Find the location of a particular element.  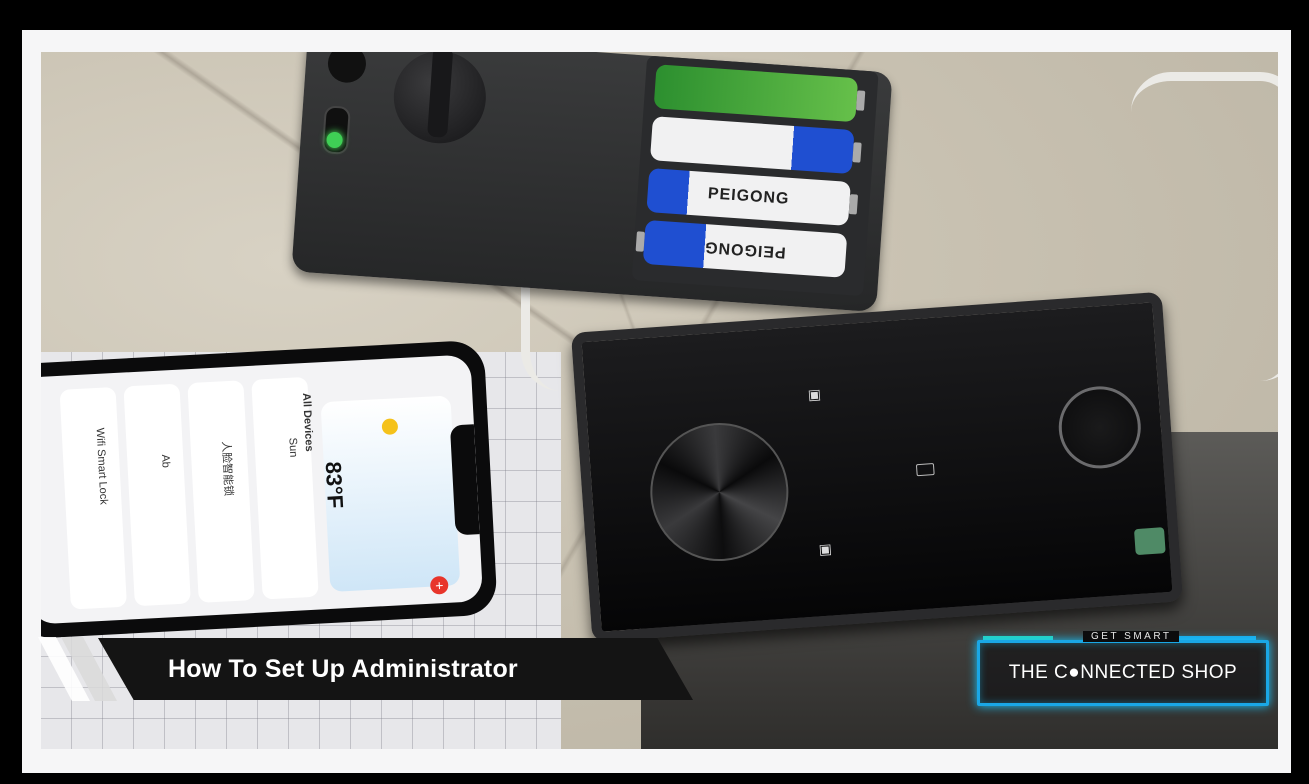

rotary-dial is located at coordinates (719, 492).